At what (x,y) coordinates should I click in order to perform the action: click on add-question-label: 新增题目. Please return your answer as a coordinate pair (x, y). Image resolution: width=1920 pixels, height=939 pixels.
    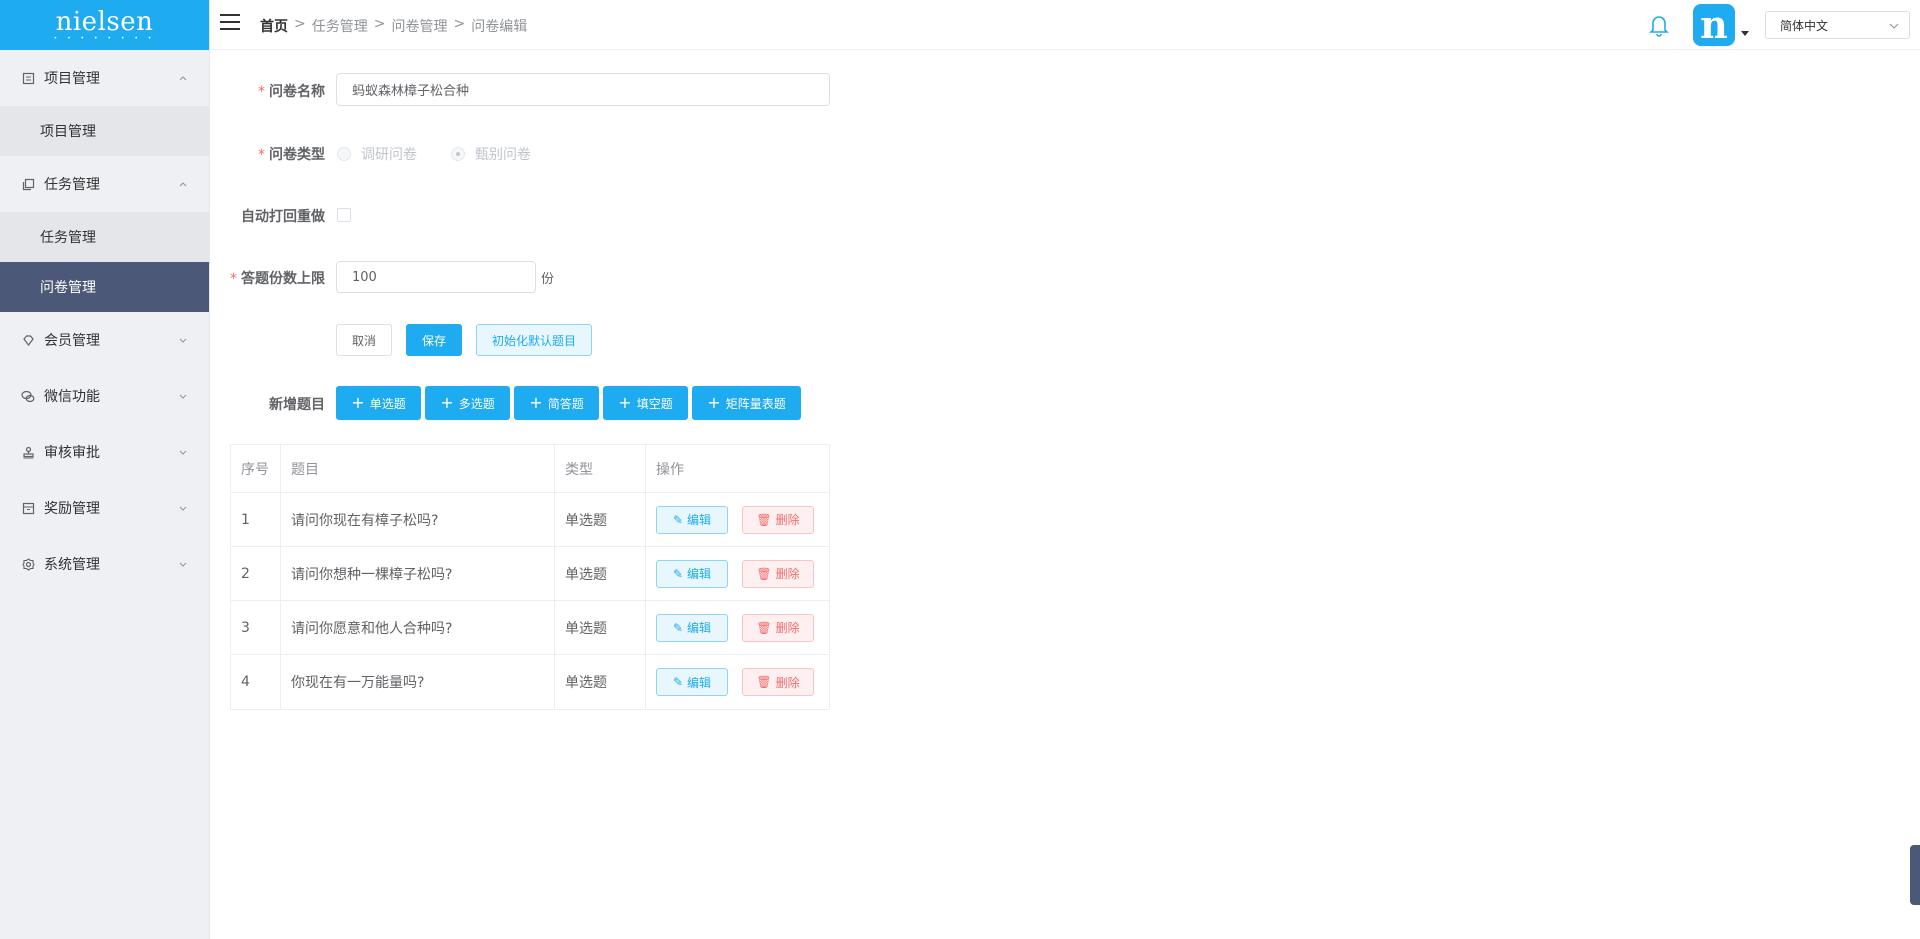
    Looking at the image, I should click on (297, 405).